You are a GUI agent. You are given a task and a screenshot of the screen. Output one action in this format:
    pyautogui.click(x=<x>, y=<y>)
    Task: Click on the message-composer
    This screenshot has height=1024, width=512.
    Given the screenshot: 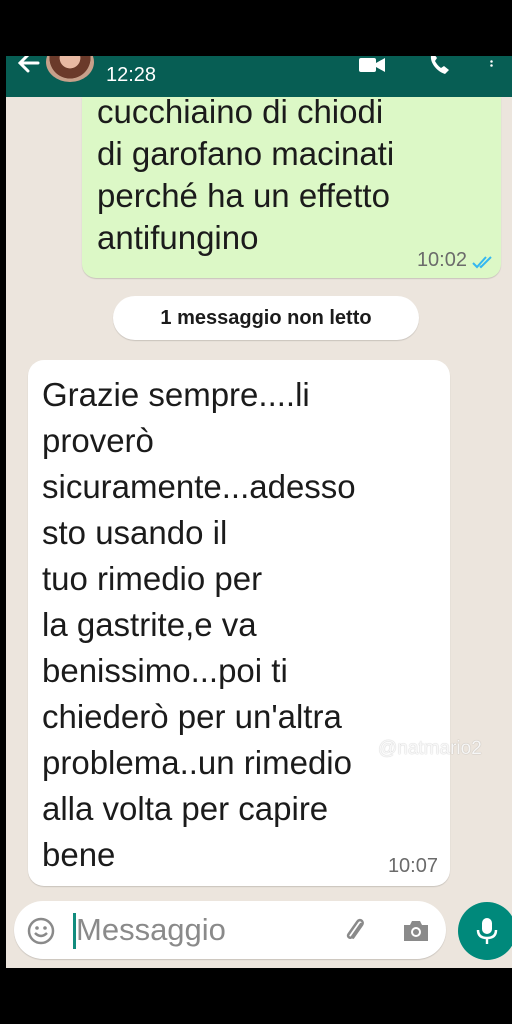 What is the action you would take?
    pyautogui.click(x=230, y=930)
    